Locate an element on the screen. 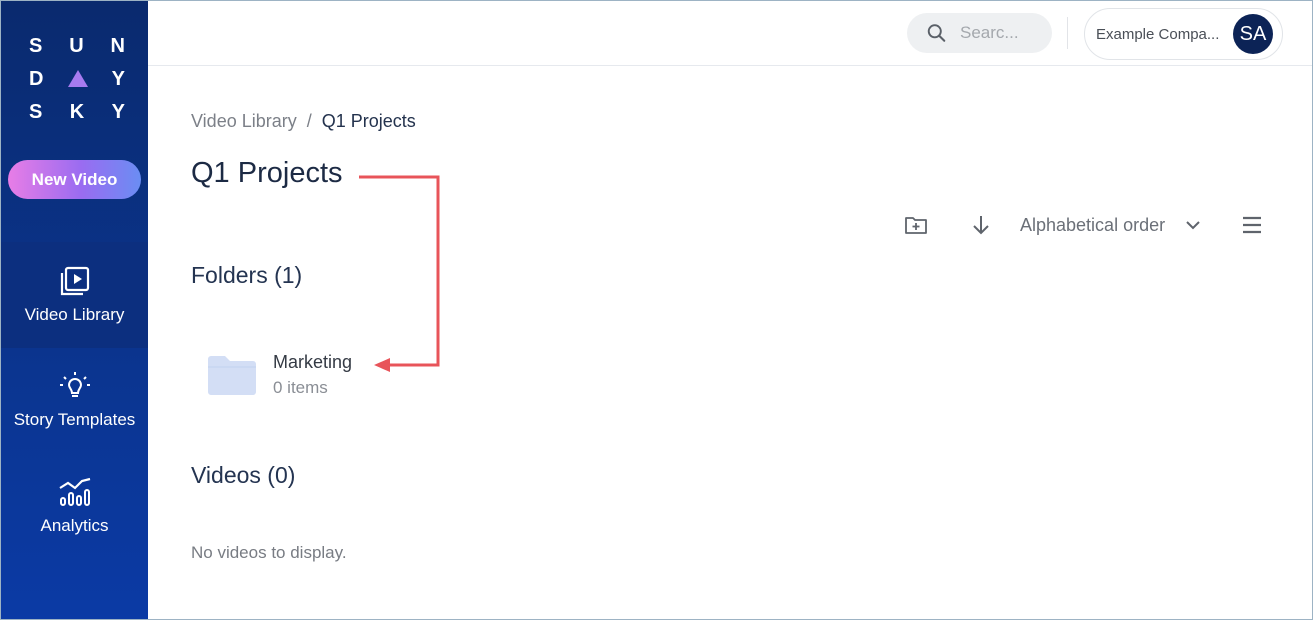 This screenshot has height=620, width=1313. logo-letter: K is located at coordinates (77, 112).